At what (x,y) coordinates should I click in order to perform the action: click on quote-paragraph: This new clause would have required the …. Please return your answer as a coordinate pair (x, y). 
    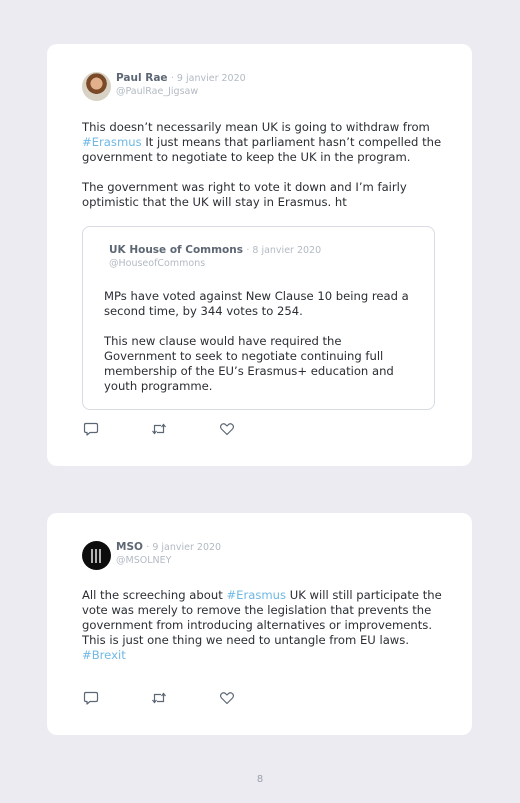
    Looking at the image, I should click on (249, 363).